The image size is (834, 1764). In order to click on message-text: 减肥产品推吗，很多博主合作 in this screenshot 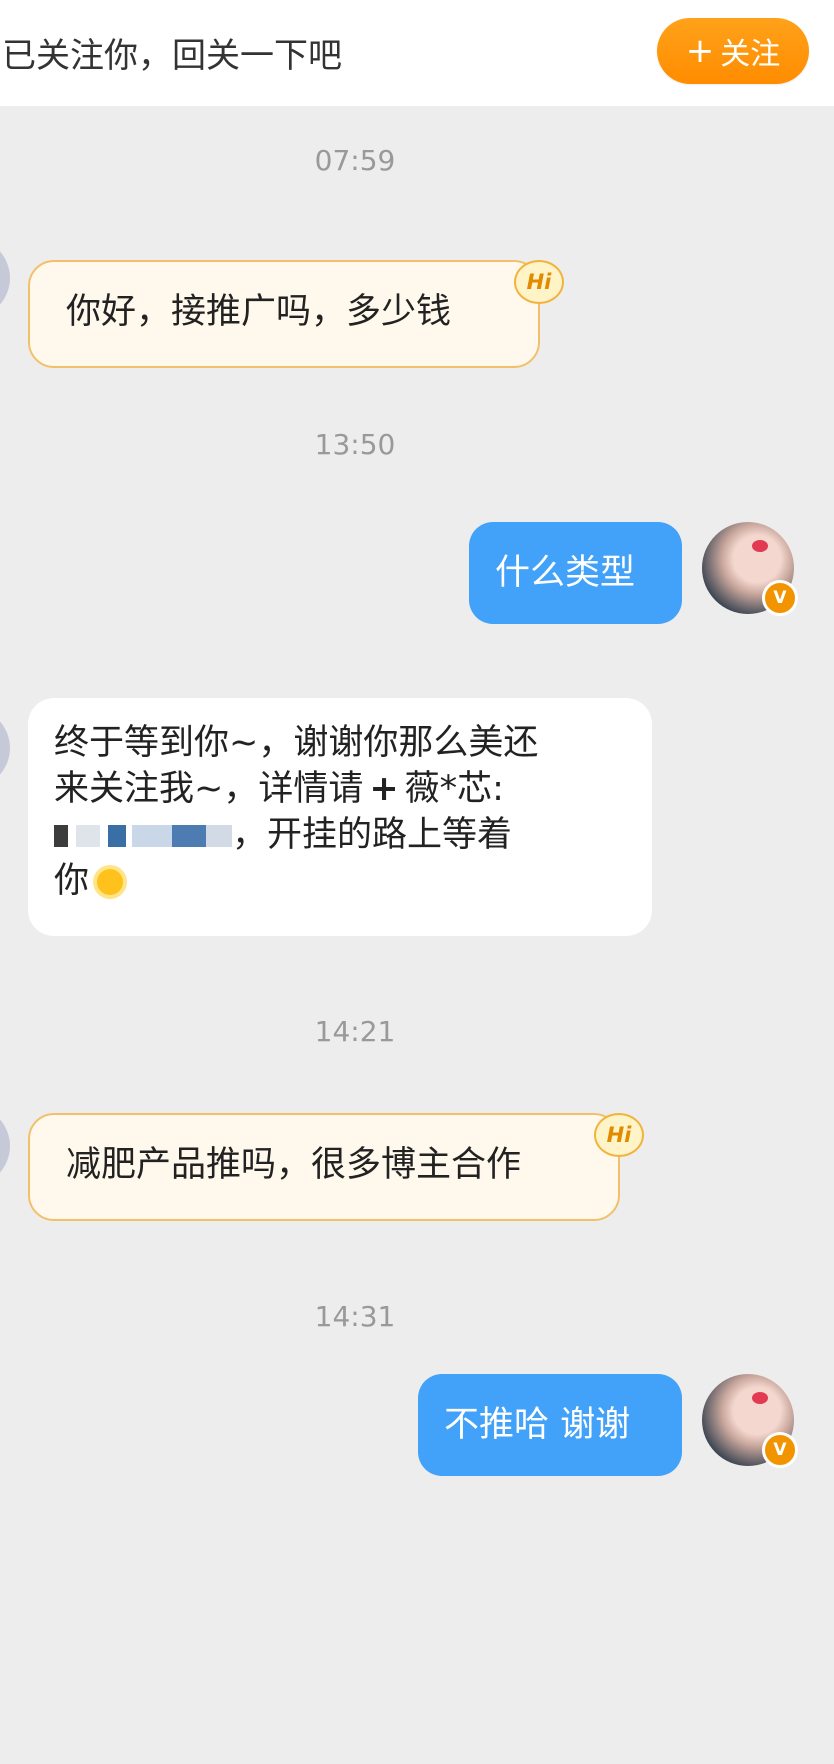, I will do `click(294, 1165)`.